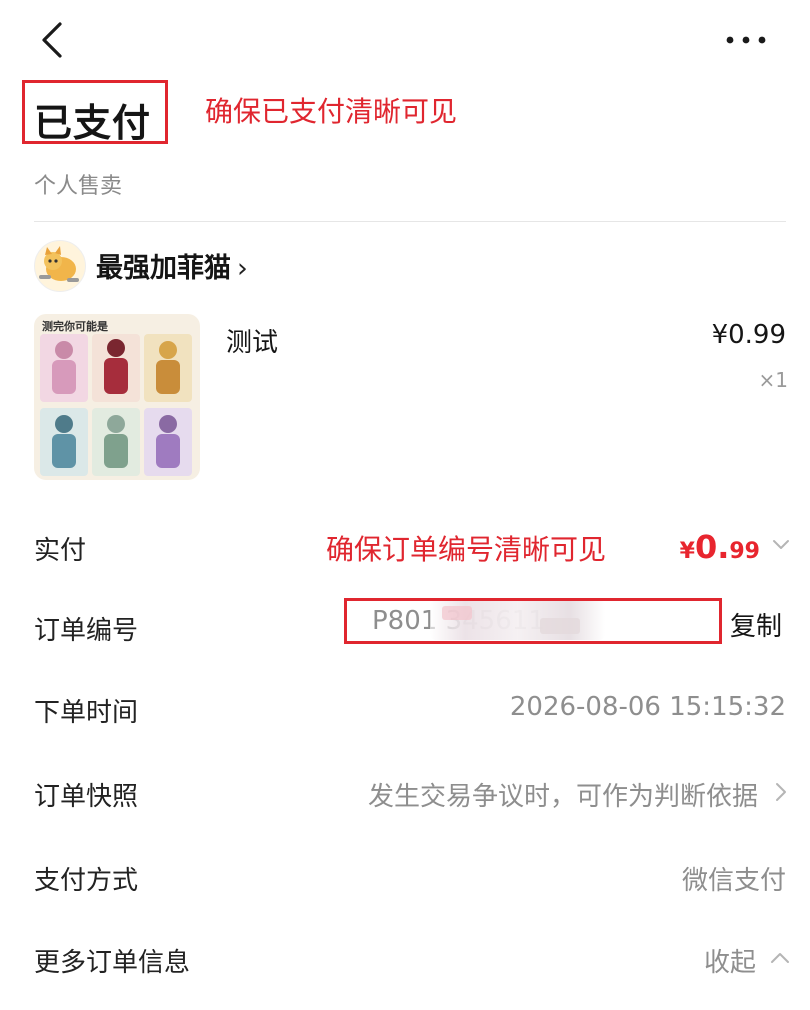 This screenshot has width=810, height=1010. What do you see at coordinates (117, 397) in the screenshot?
I see `product-thumbnail: 测完你可能是` at bounding box center [117, 397].